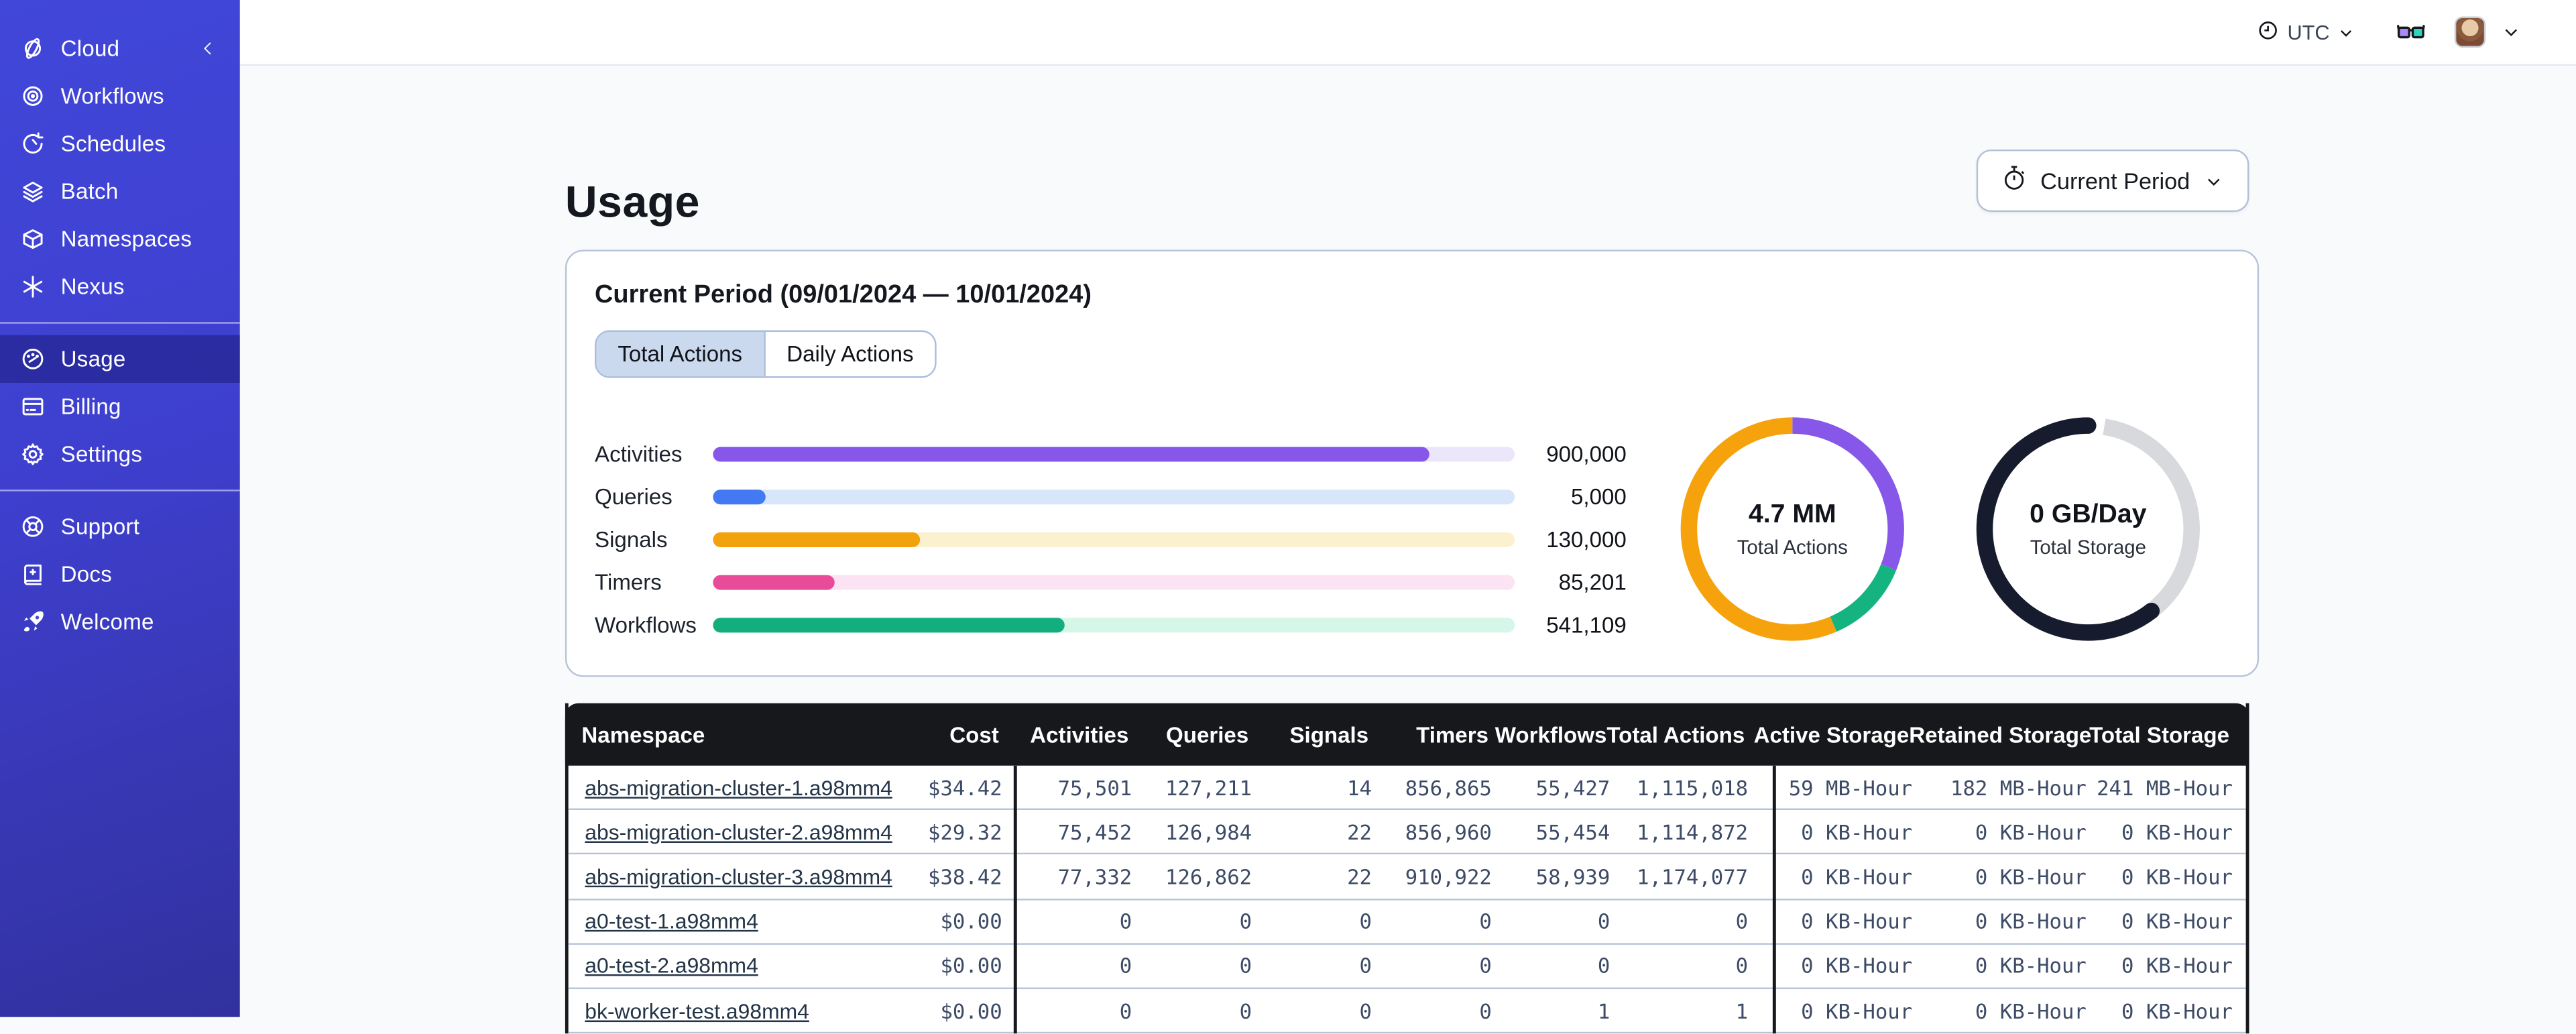 This screenshot has width=2576, height=1034. Describe the element at coordinates (1448, 876) in the screenshot. I see `cell-timers: 910,922` at that location.